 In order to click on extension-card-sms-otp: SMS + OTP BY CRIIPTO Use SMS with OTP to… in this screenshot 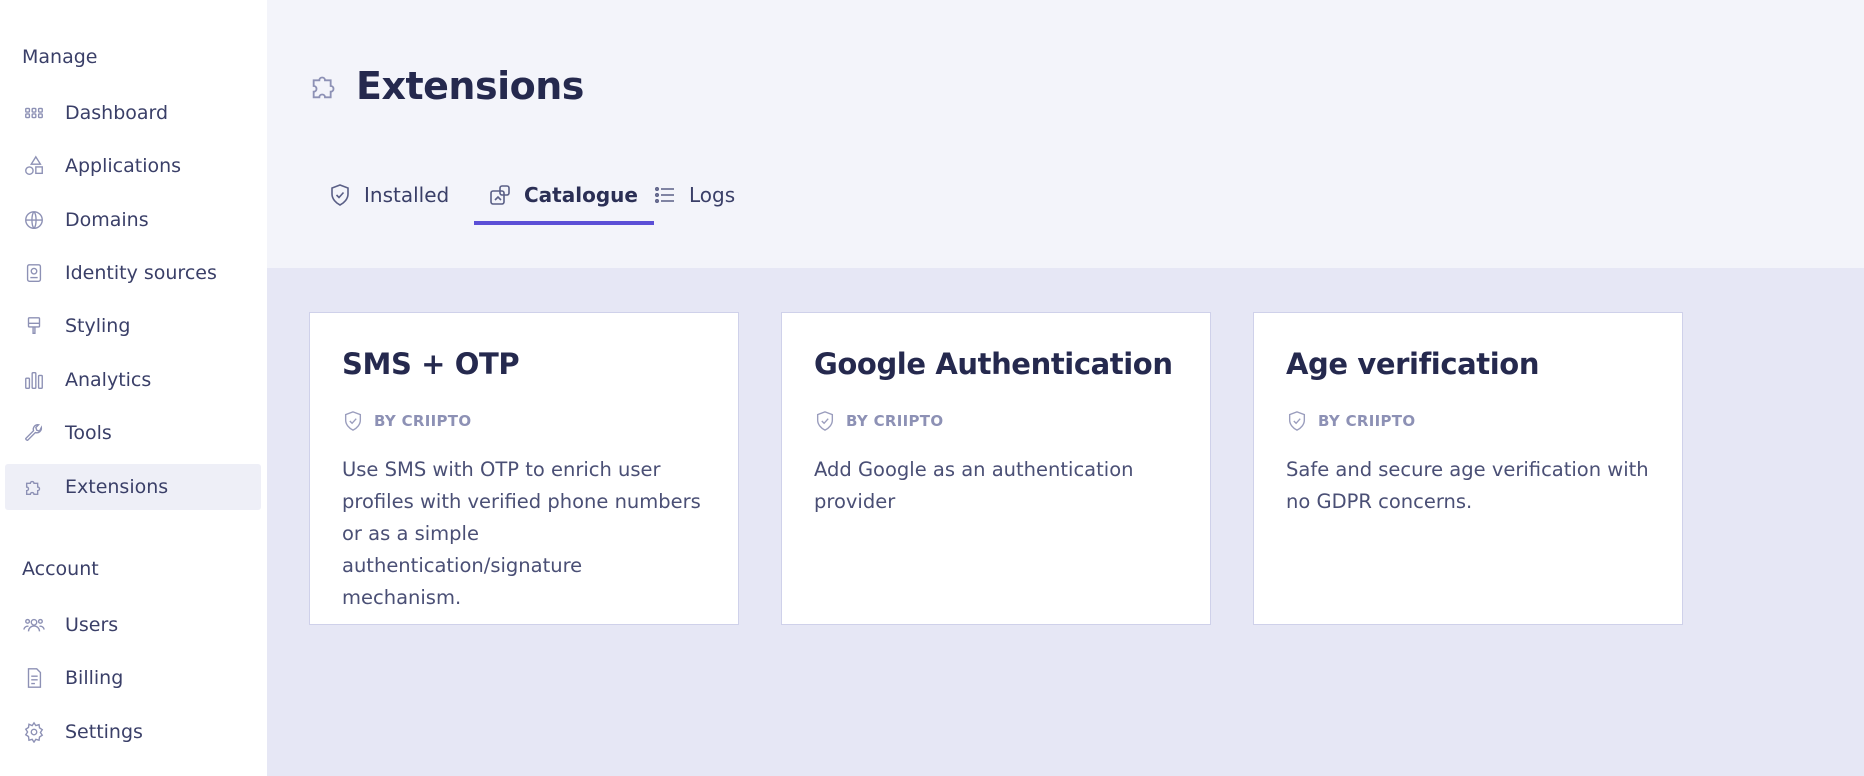, I will do `click(524, 468)`.